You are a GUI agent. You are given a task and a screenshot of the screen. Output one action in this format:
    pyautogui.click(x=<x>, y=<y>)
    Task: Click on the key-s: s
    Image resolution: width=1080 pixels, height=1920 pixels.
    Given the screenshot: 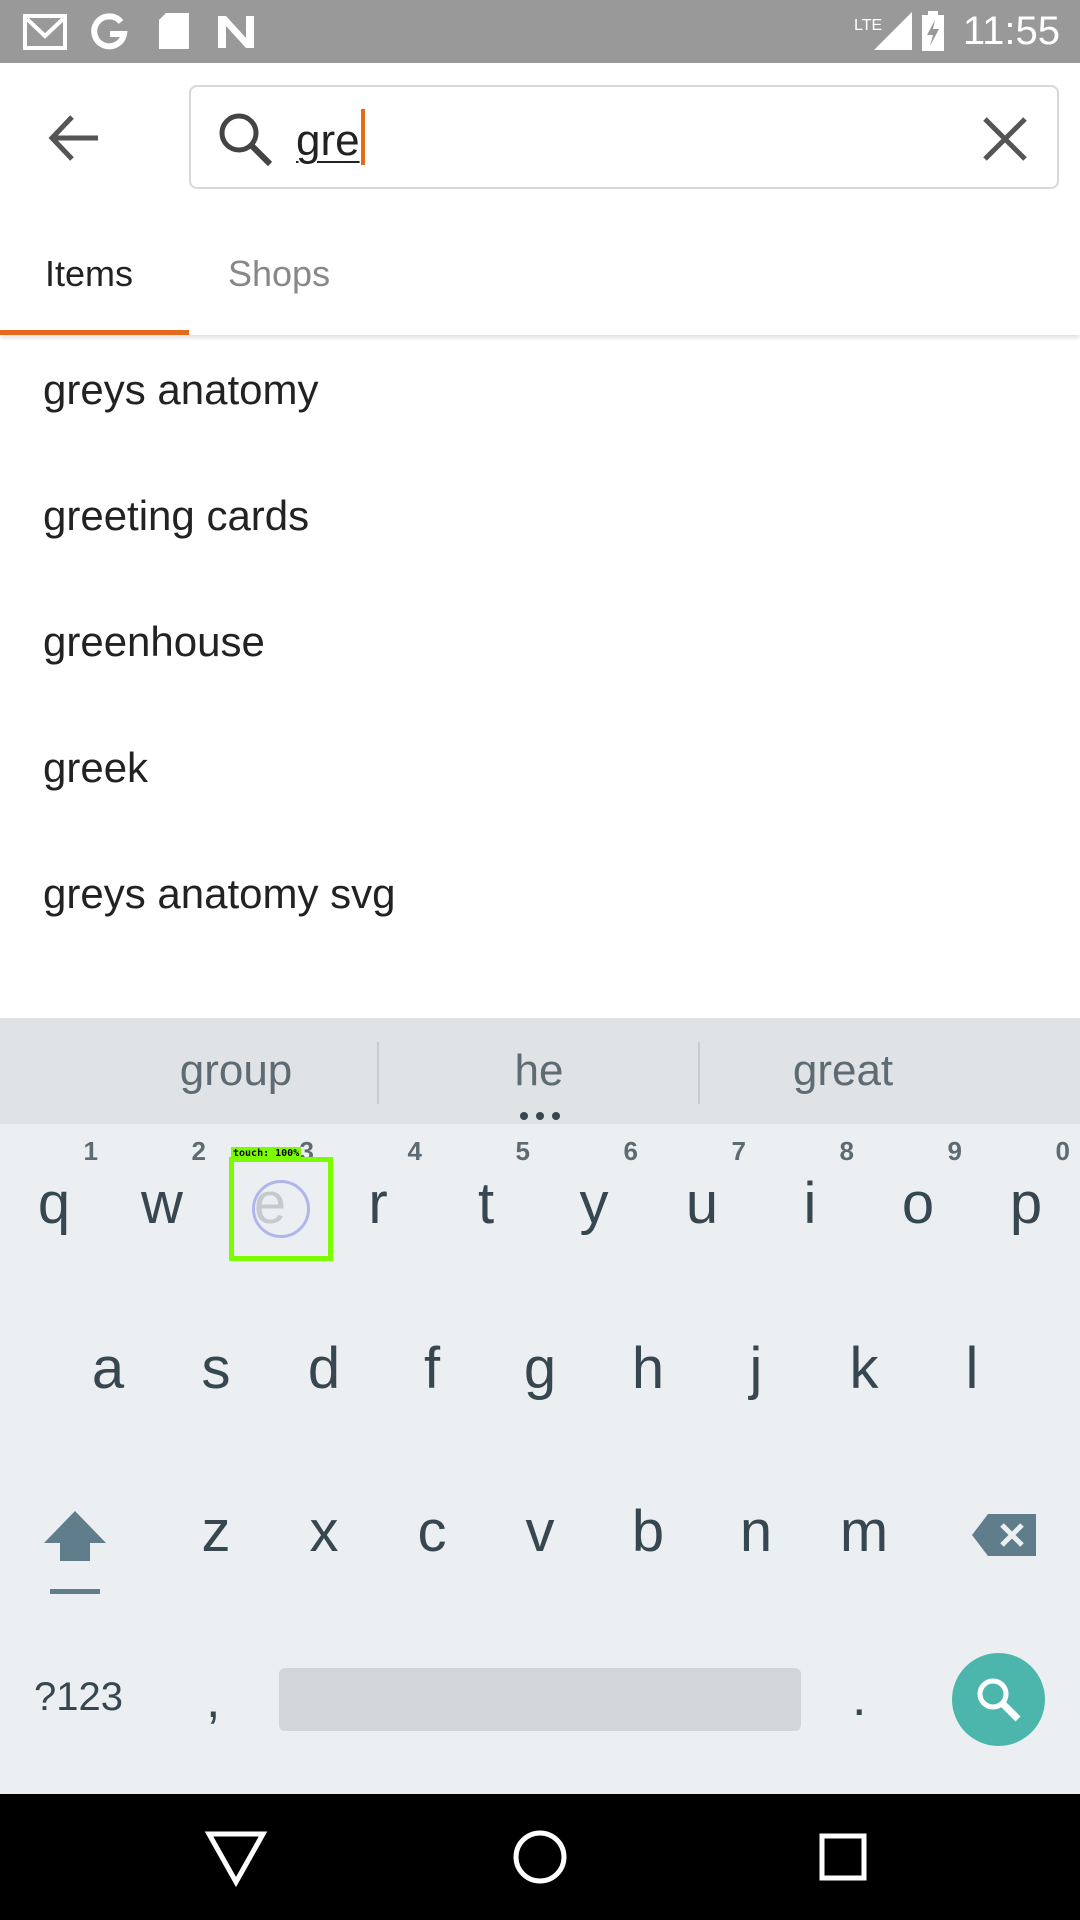 What is the action you would take?
    pyautogui.click(x=216, y=1365)
    